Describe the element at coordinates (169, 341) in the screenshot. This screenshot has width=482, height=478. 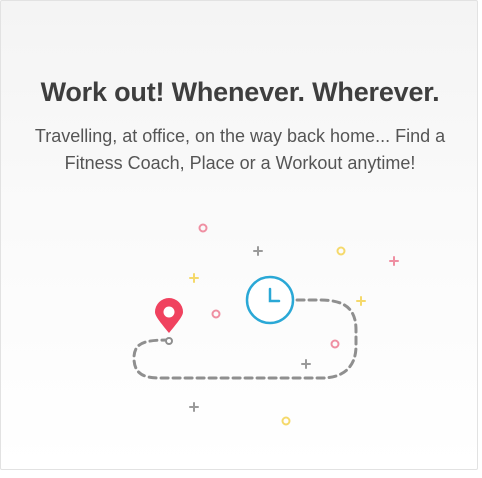
I see `route-start-dot` at that location.